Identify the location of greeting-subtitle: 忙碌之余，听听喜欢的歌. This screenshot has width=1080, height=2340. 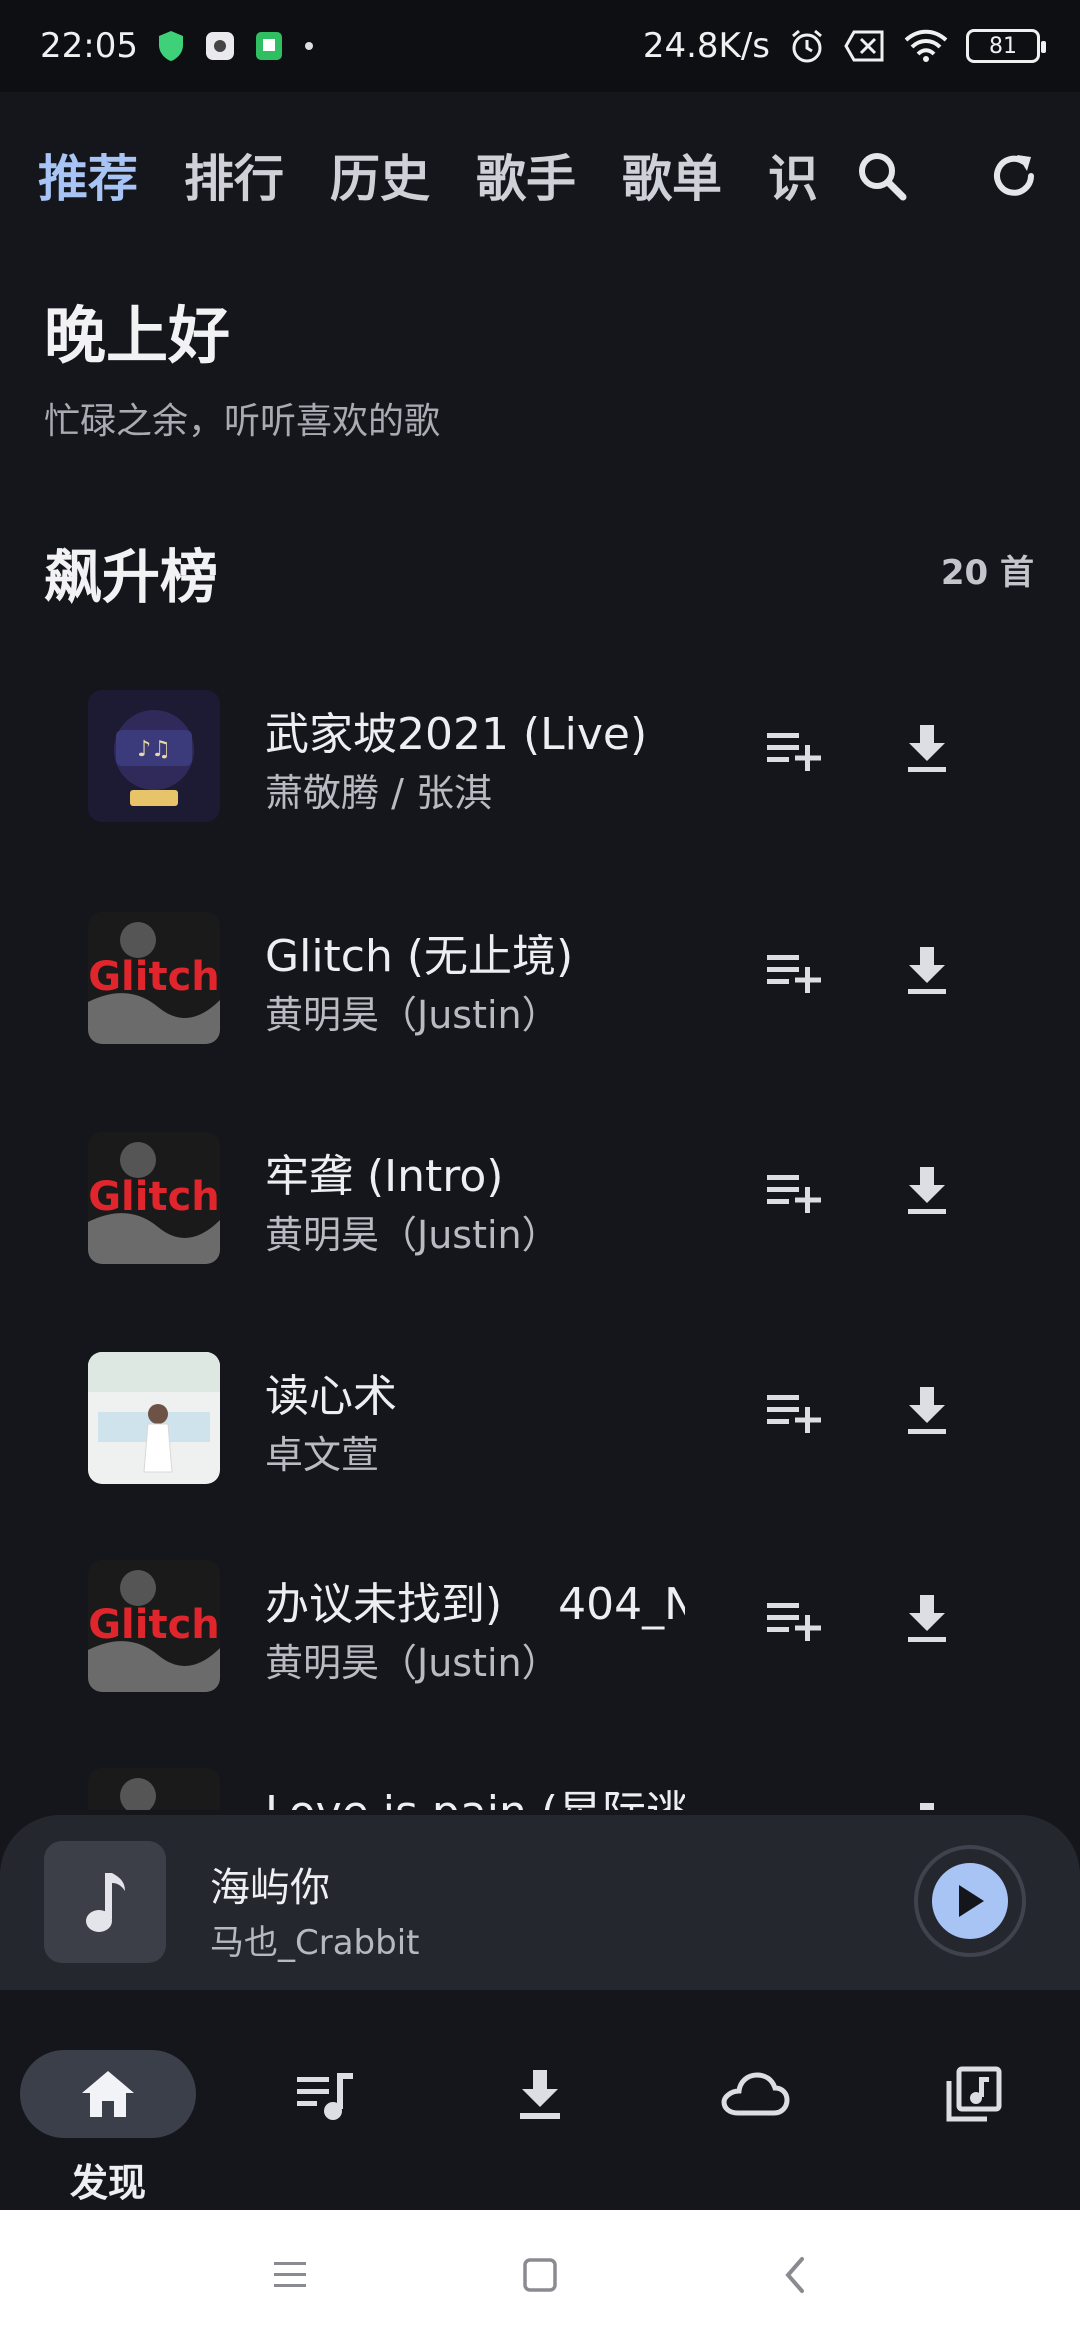
(242, 421).